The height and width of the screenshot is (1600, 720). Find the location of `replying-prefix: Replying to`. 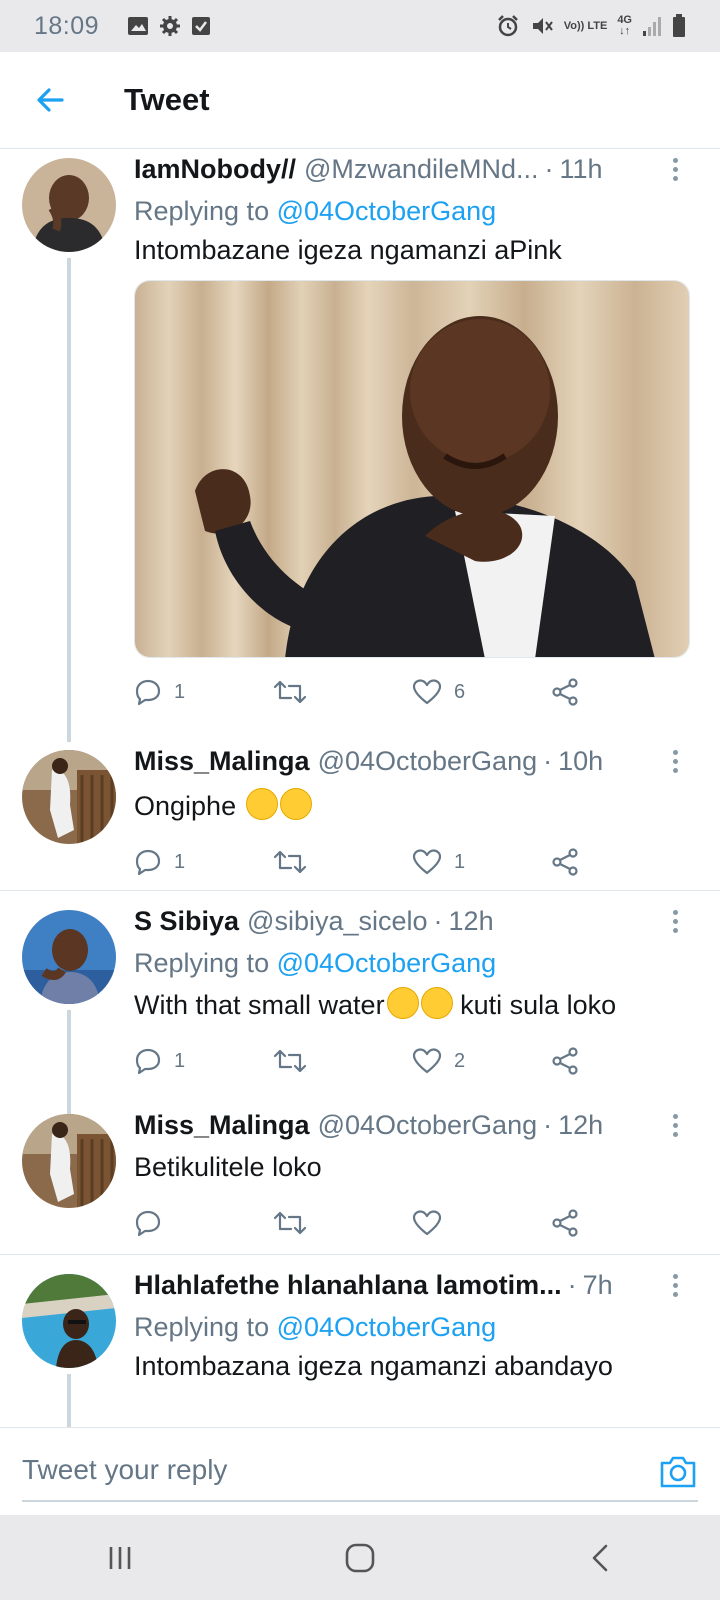

replying-prefix: Replying to is located at coordinates (202, 1327).